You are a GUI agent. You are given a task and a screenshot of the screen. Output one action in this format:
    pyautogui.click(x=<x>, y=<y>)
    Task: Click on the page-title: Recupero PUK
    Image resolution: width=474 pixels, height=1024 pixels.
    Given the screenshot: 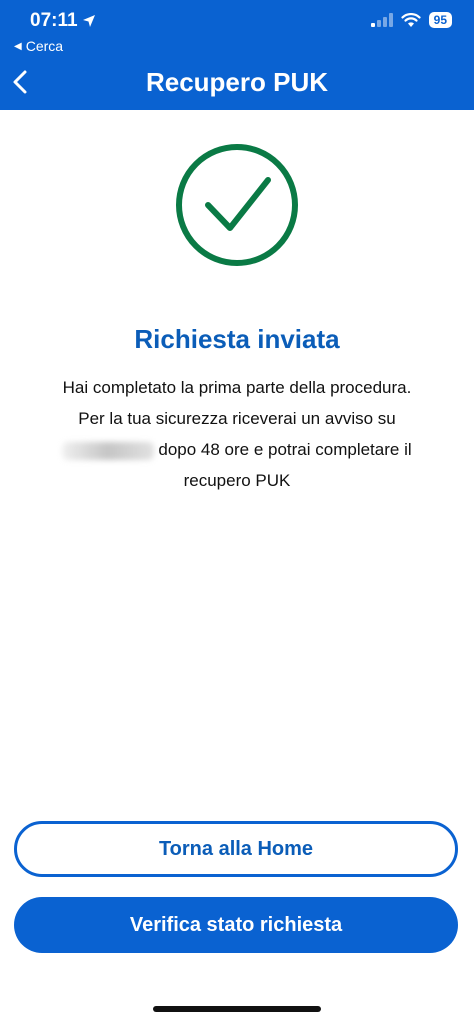 What is the action you would take?
    pyautogui.click(x=237, y=82)
    